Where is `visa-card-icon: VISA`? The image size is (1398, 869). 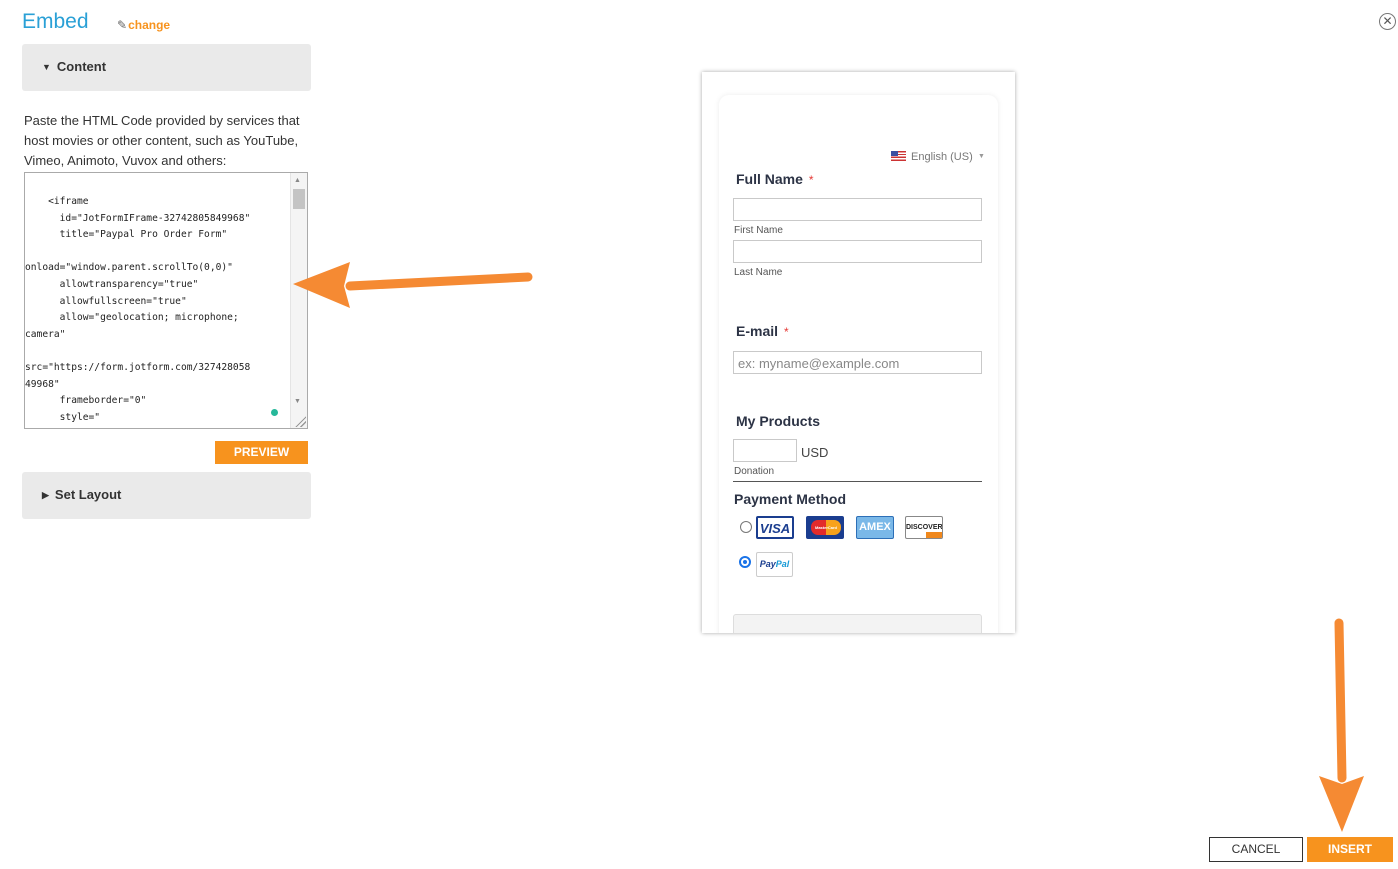
visa-card-icon: VISA is located at coordinates (775, 527).